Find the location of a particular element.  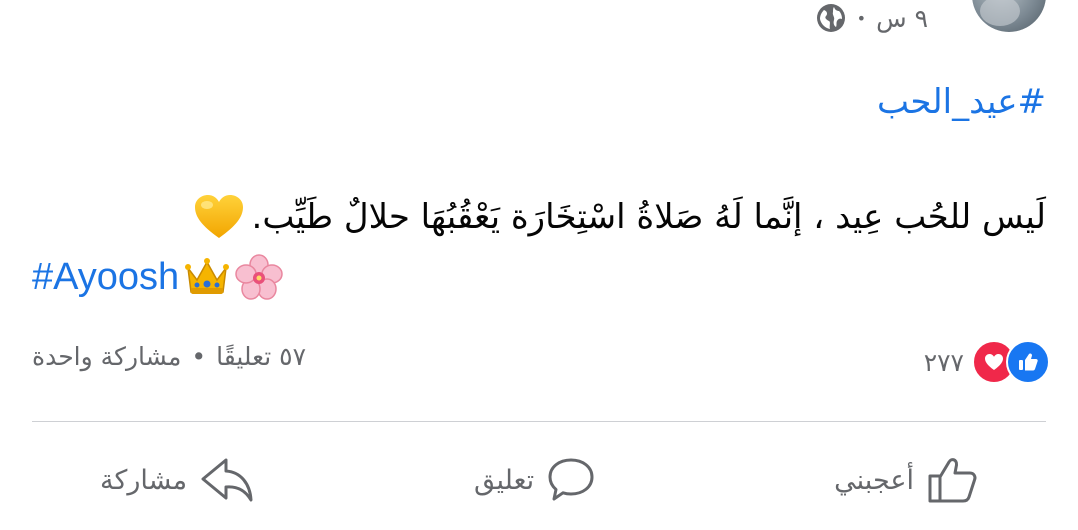

ayoosh-hashtag-link: #Ayoosh is located at coordinates (105, 277).